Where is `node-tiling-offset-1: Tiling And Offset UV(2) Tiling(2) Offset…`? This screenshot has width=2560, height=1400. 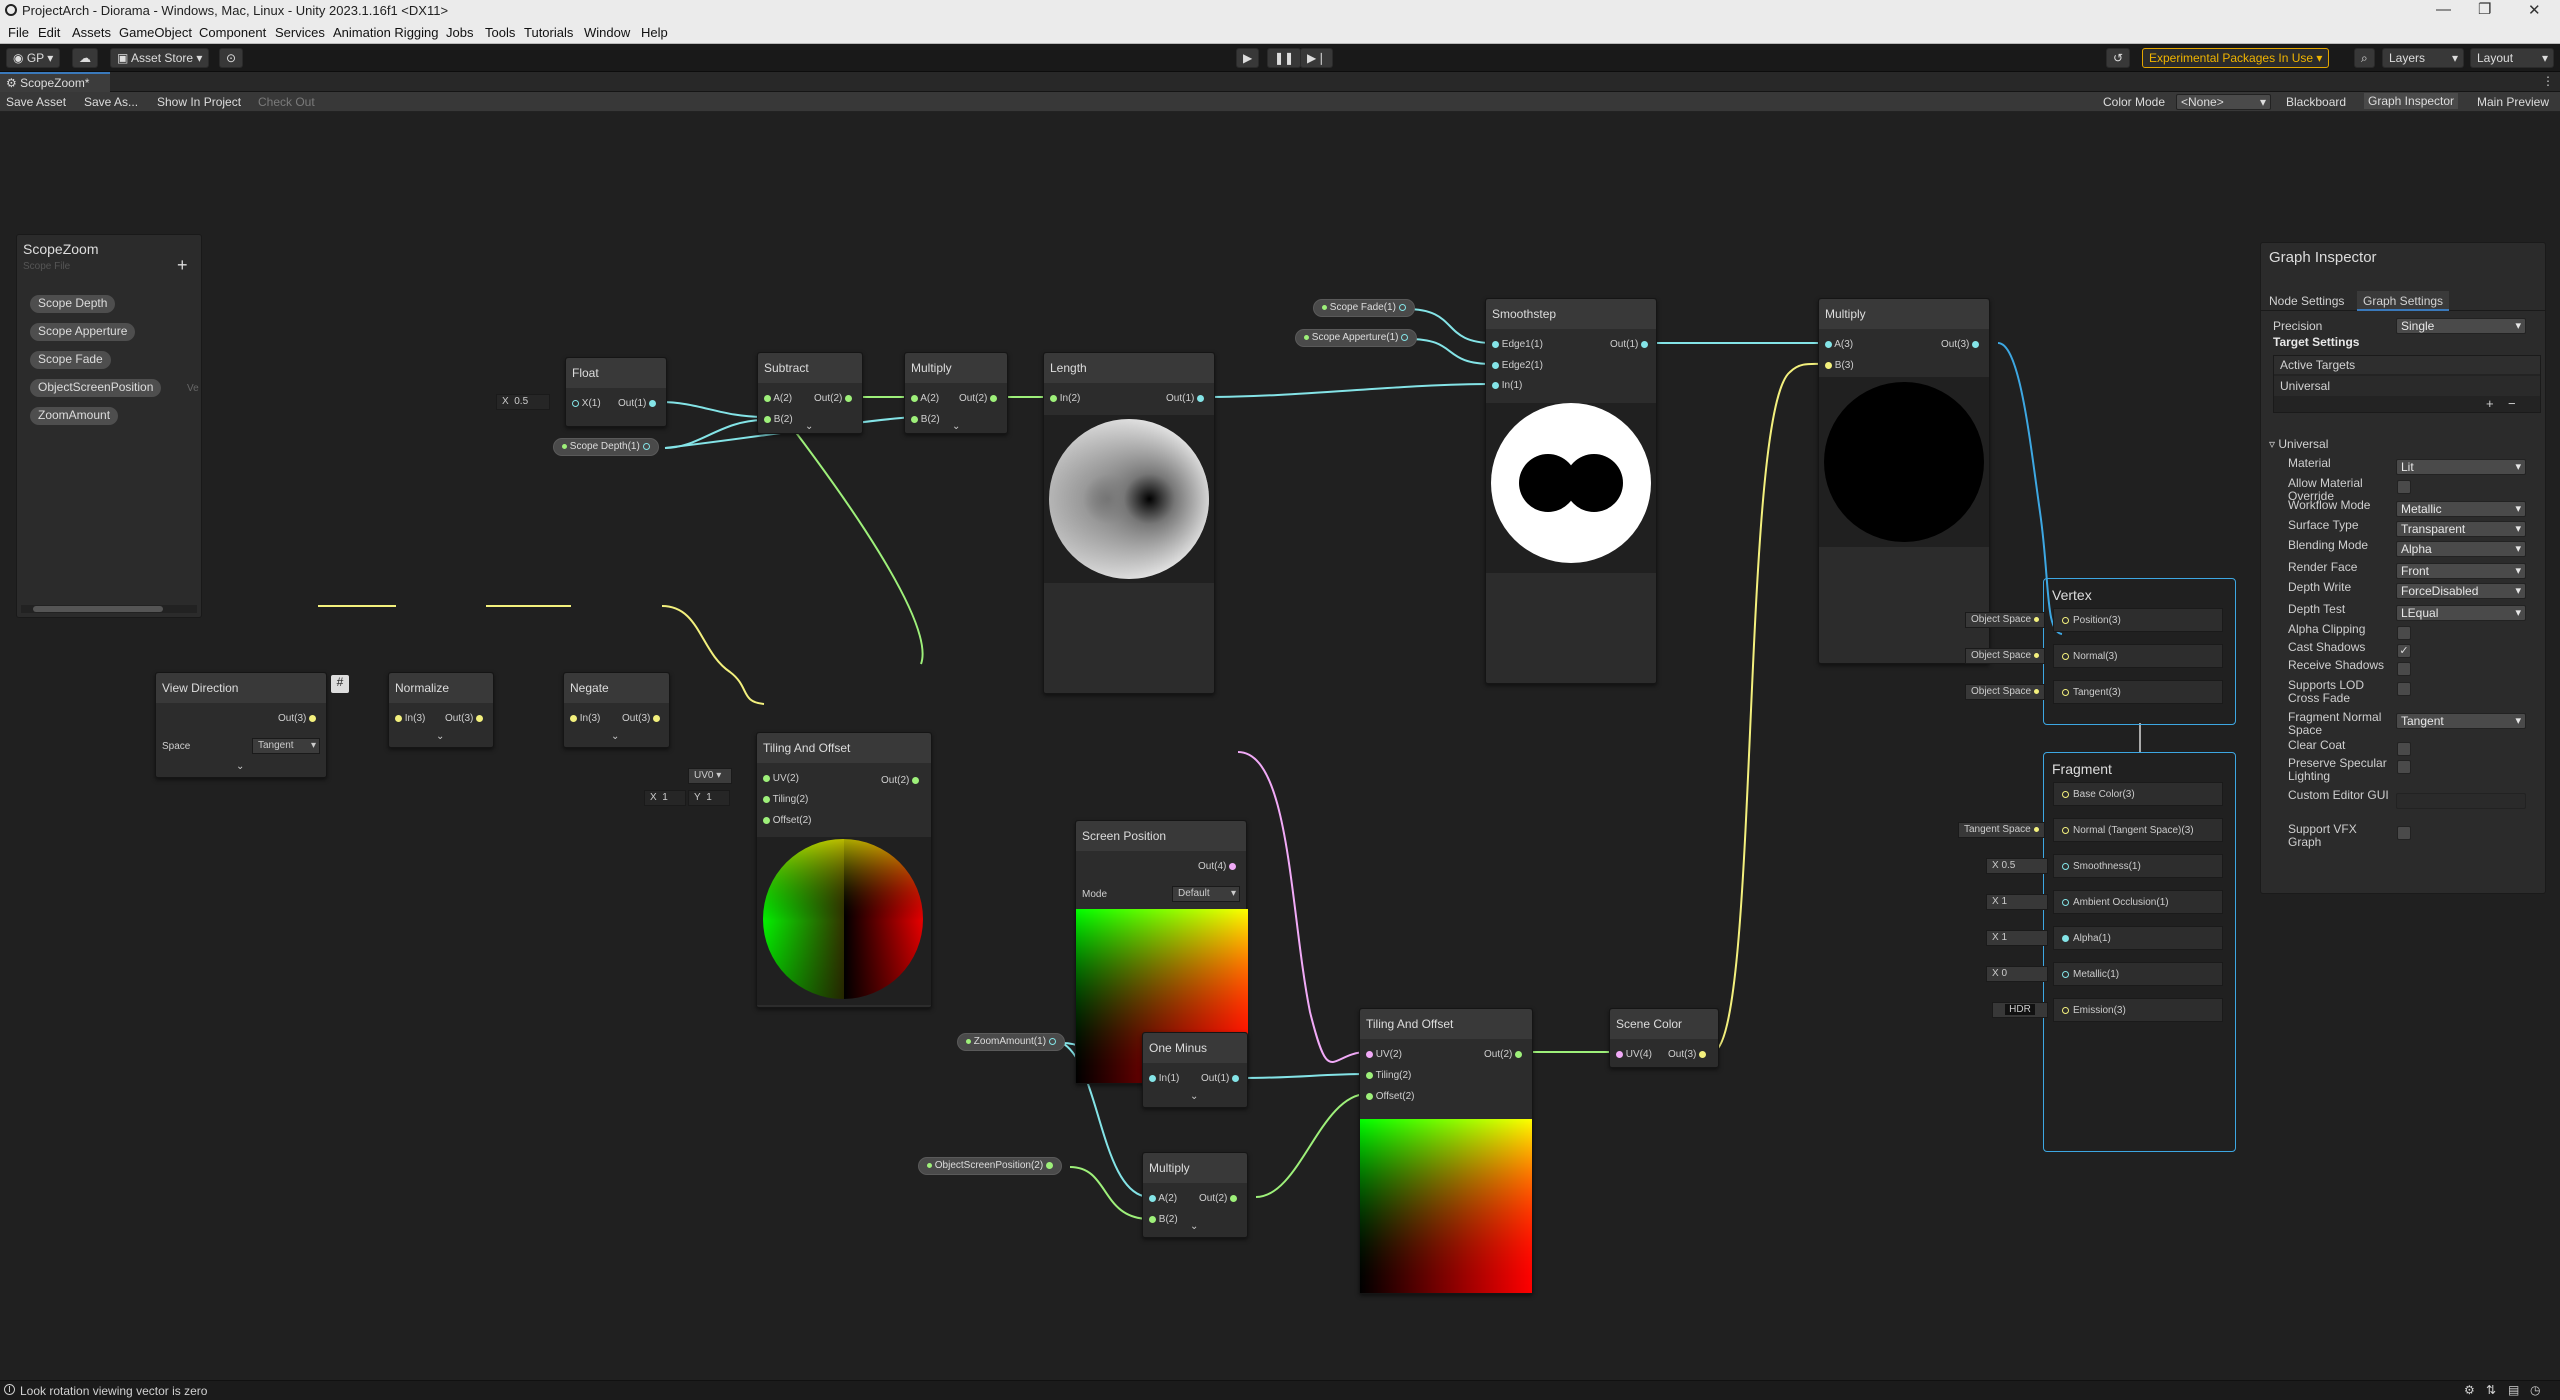
node-tiling-offset-1: Tiling And Offset UV(2) Tiling(2) Offset… is located at coordinates (844, 870).